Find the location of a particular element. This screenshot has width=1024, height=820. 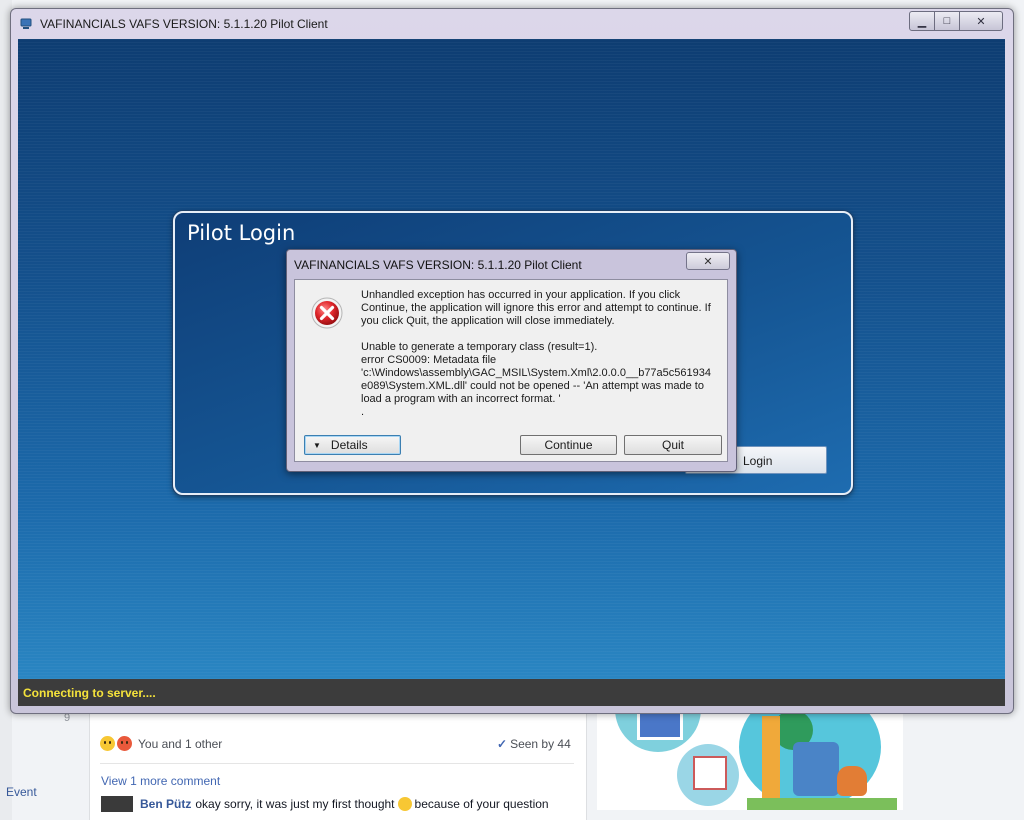

fox-icon is located at coordinates (852, 781).